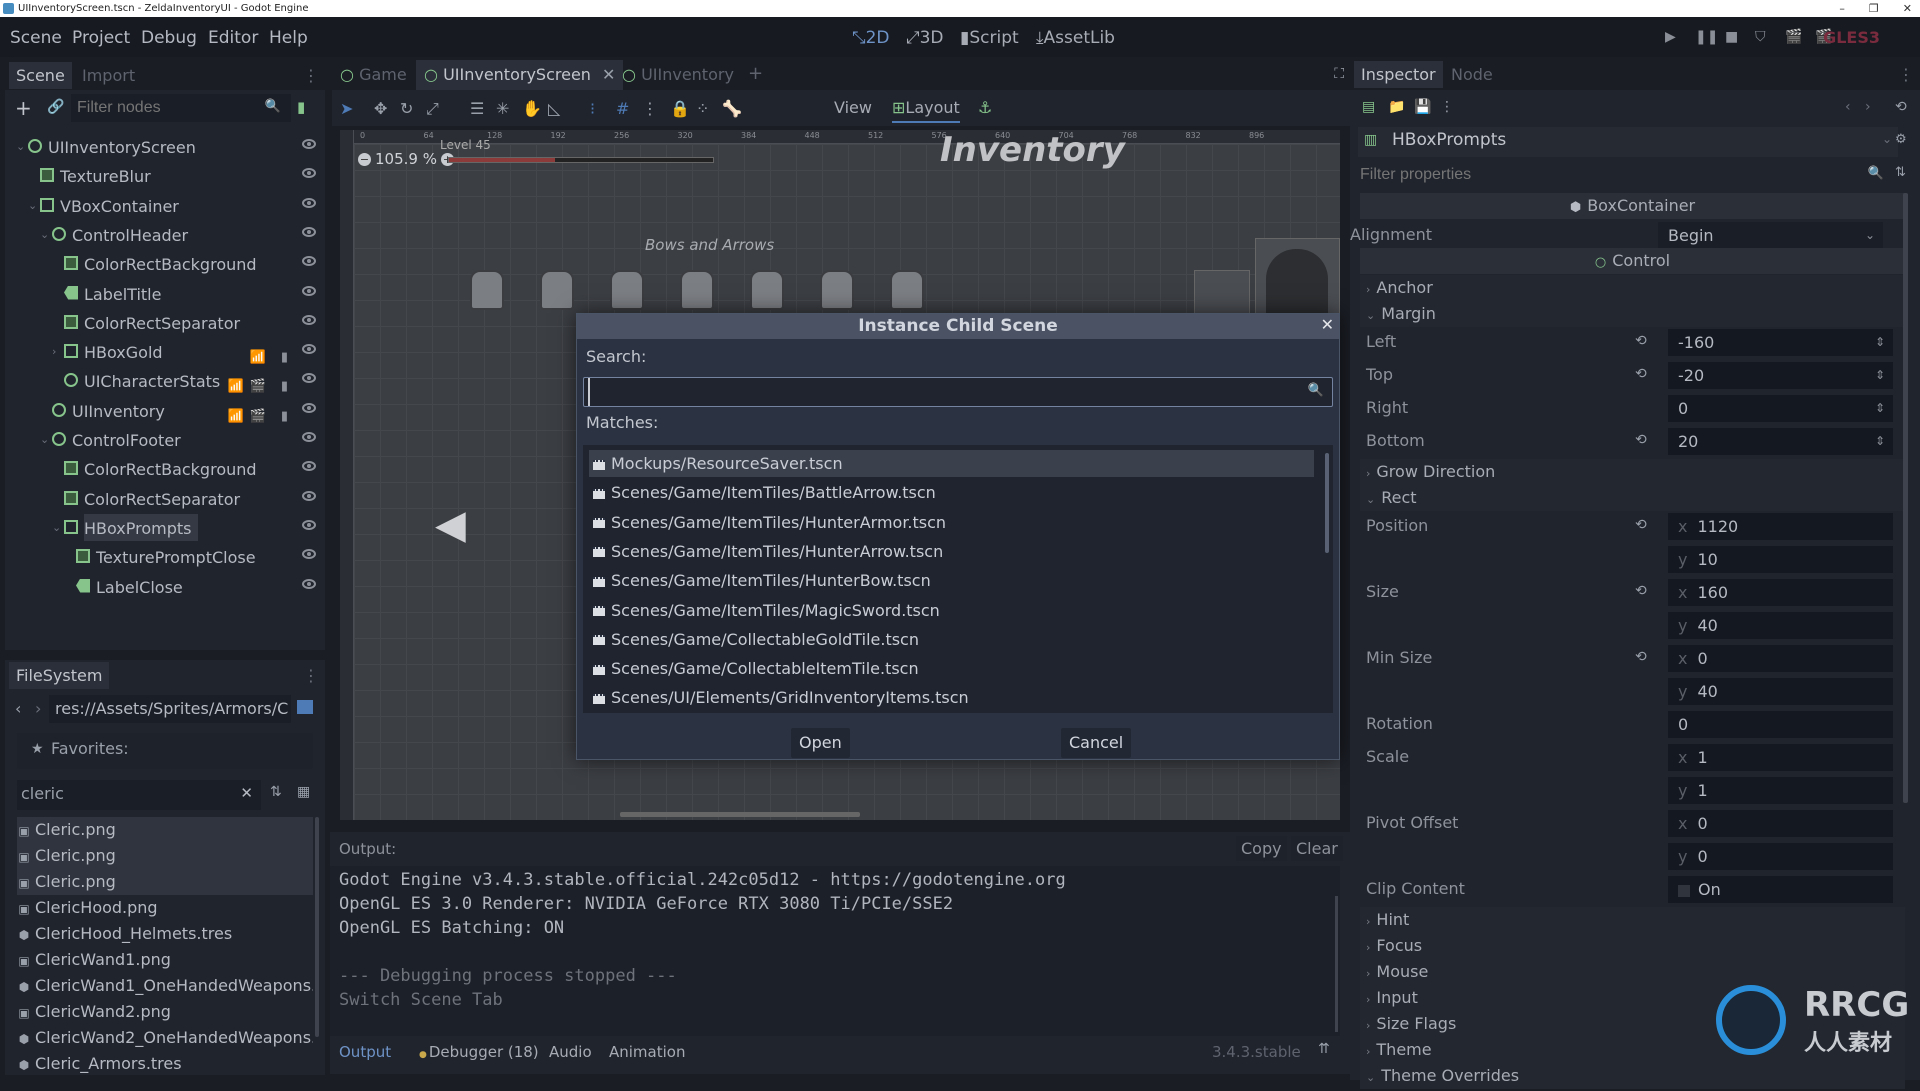 The width and height of the screenshot is (1920, 1091). What do you see at coordinates (755, 73) in the screenshot?
I see `new-tab-button: +` at bounding box center [755, 73].